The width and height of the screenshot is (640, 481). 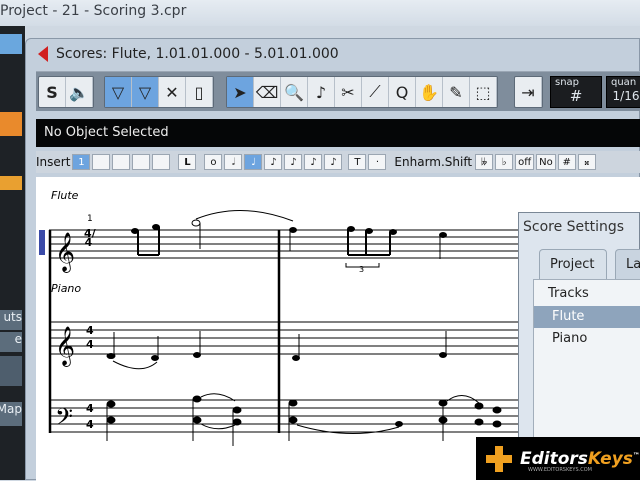 What do you see at coordinates (53, 162) in the screenshot?
I see `insert-label: Insert` at bounding box center [53, 162].